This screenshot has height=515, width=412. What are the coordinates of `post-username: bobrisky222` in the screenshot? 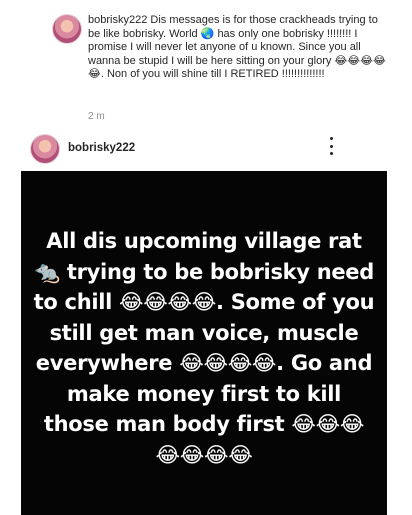 It's located at (101, 148).